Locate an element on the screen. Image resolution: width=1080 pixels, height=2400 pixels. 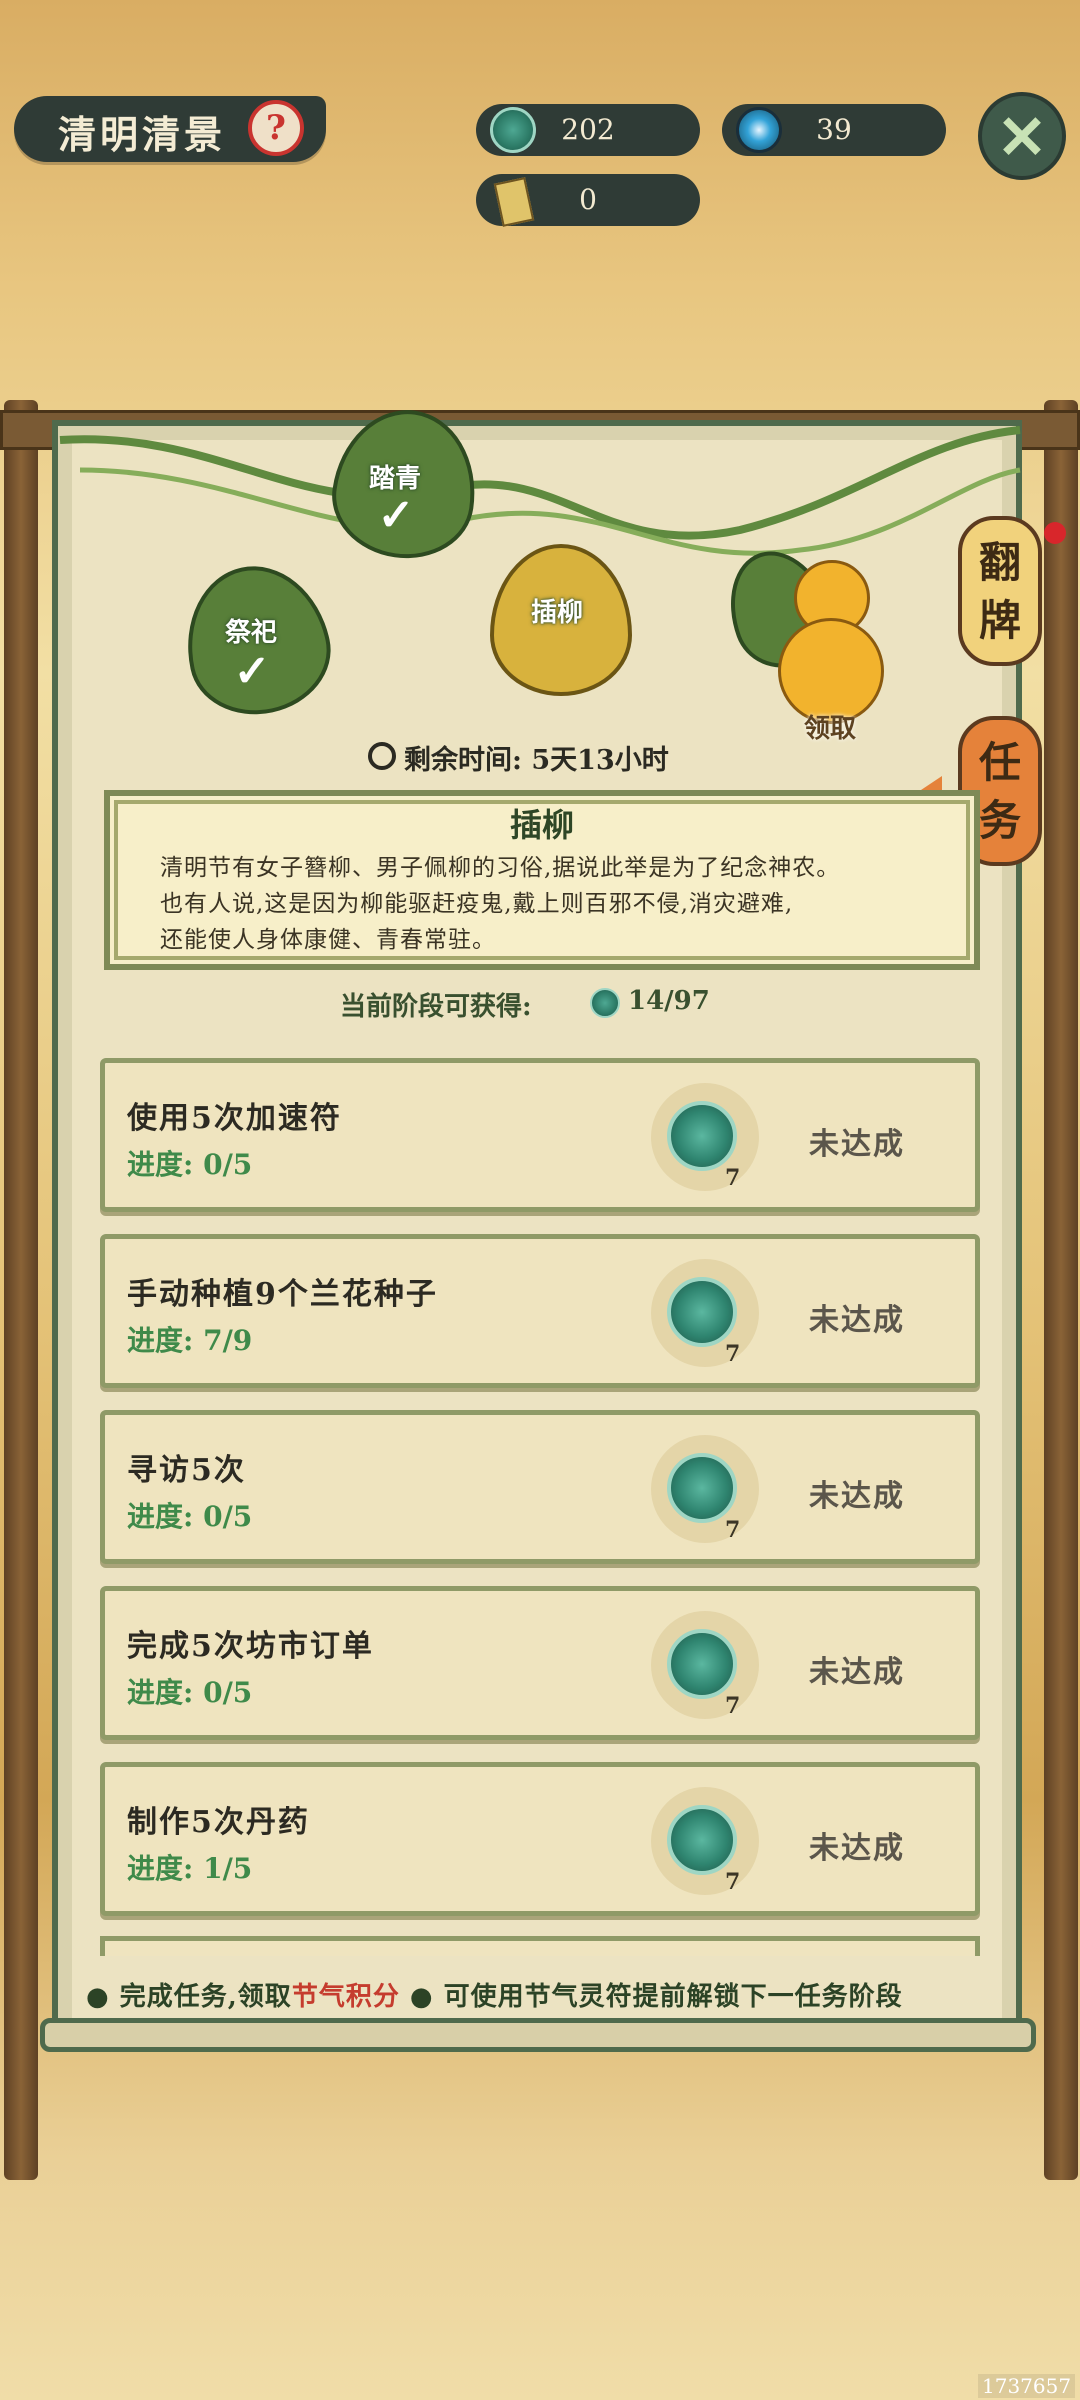
reward-claim-label: 领取 is located at coordinates (830, 726).